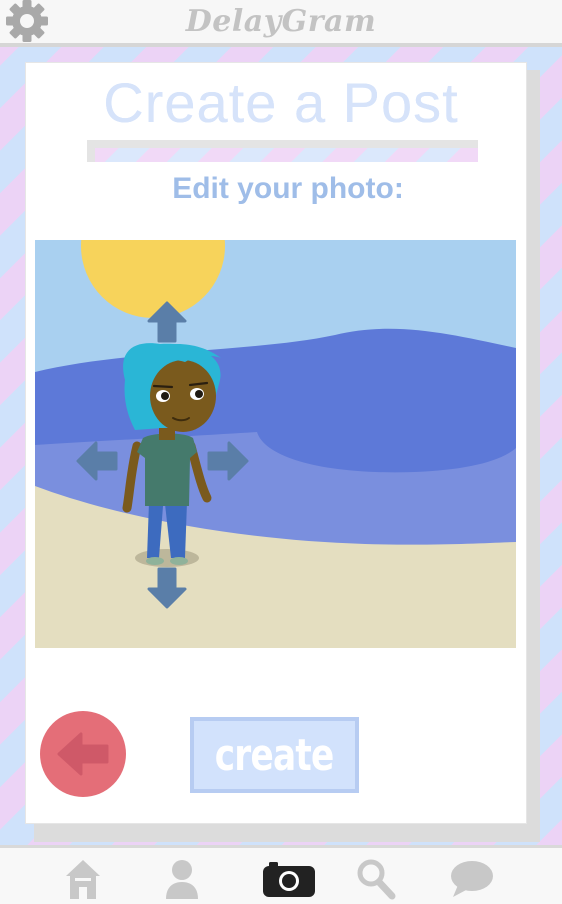 This screenshot has width=562, height=904. I want to click on chat-icon, so click(472, 879).